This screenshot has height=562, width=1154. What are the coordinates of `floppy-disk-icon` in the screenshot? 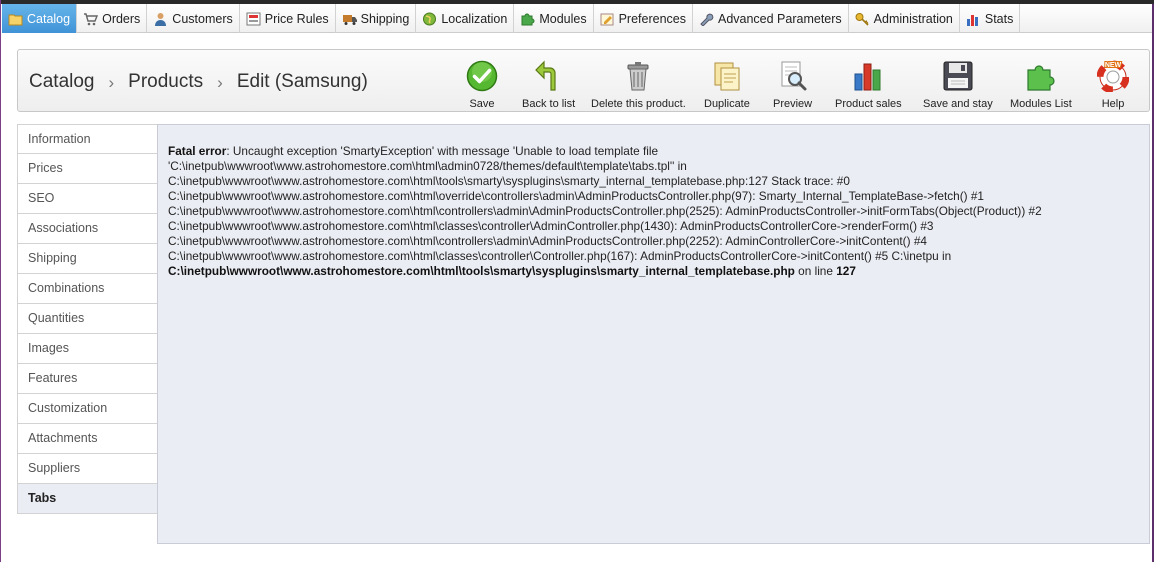 It's located at (958, 76).